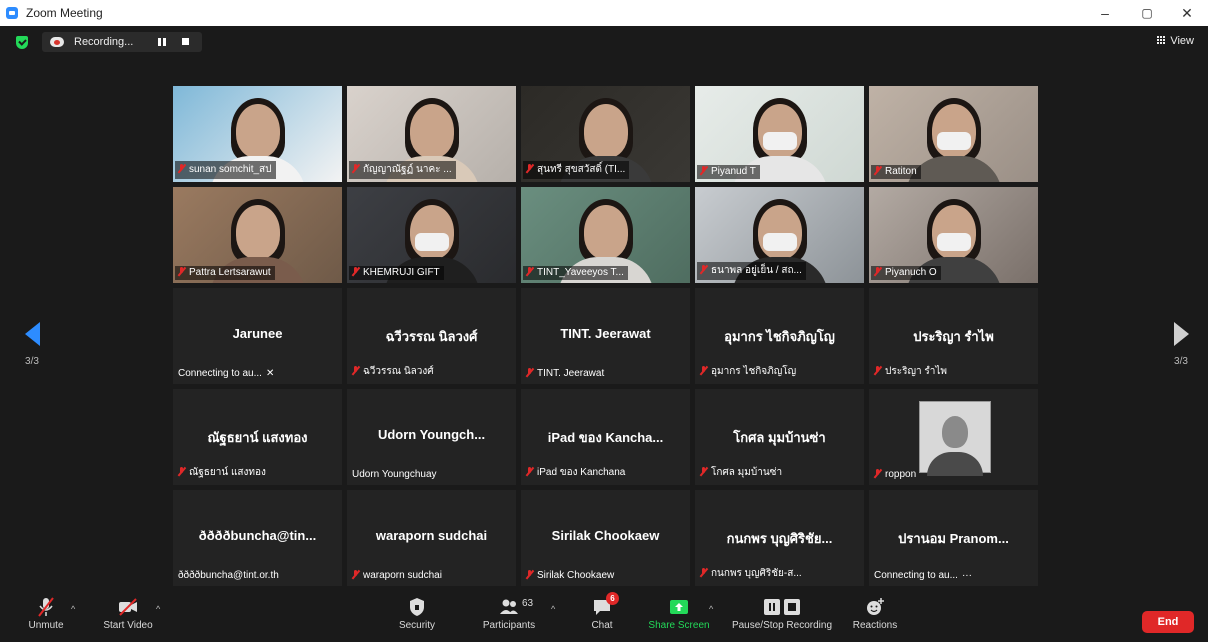  I want to click on encryption-shield-icon, so click(22, 42).